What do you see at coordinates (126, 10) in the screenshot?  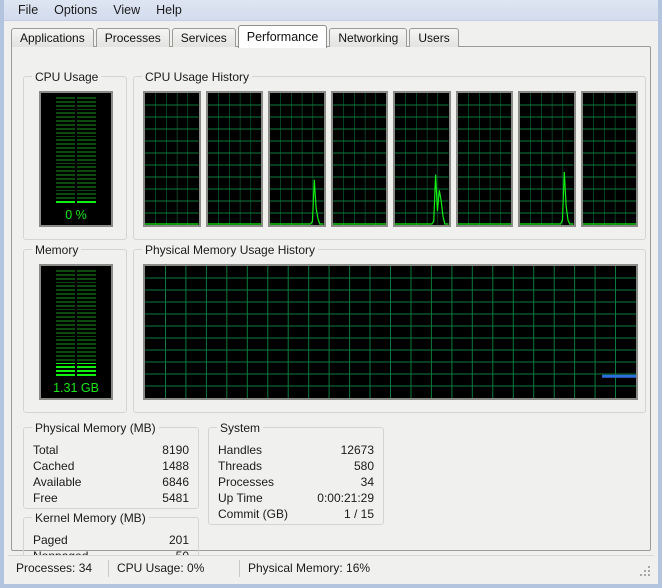 I see `menu-item-view: View` at bounding box center [126, 10].